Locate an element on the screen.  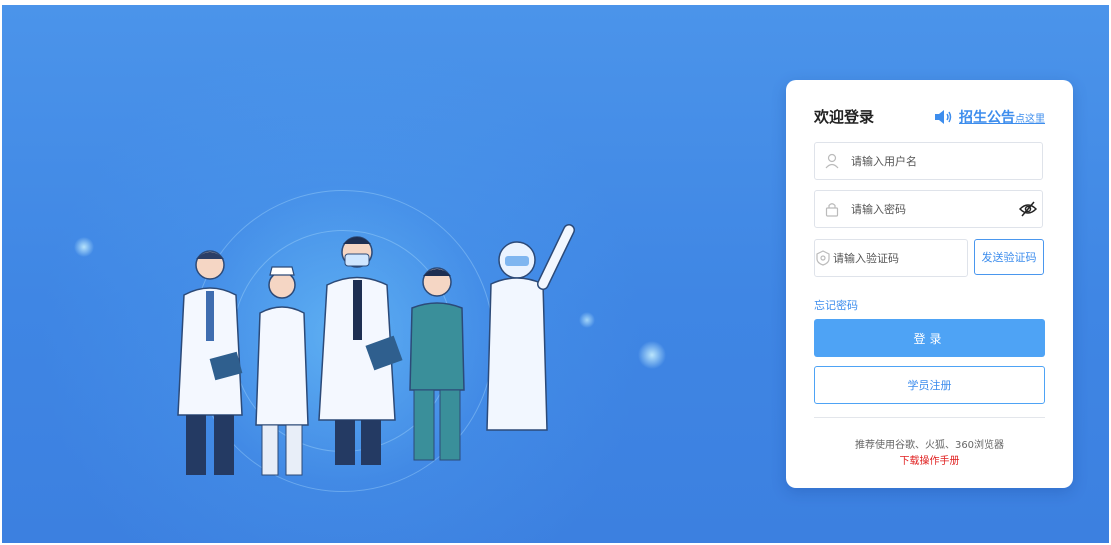
enrollment-notice-link: 招生公告 点这里 is located at coordinates (989, 117).